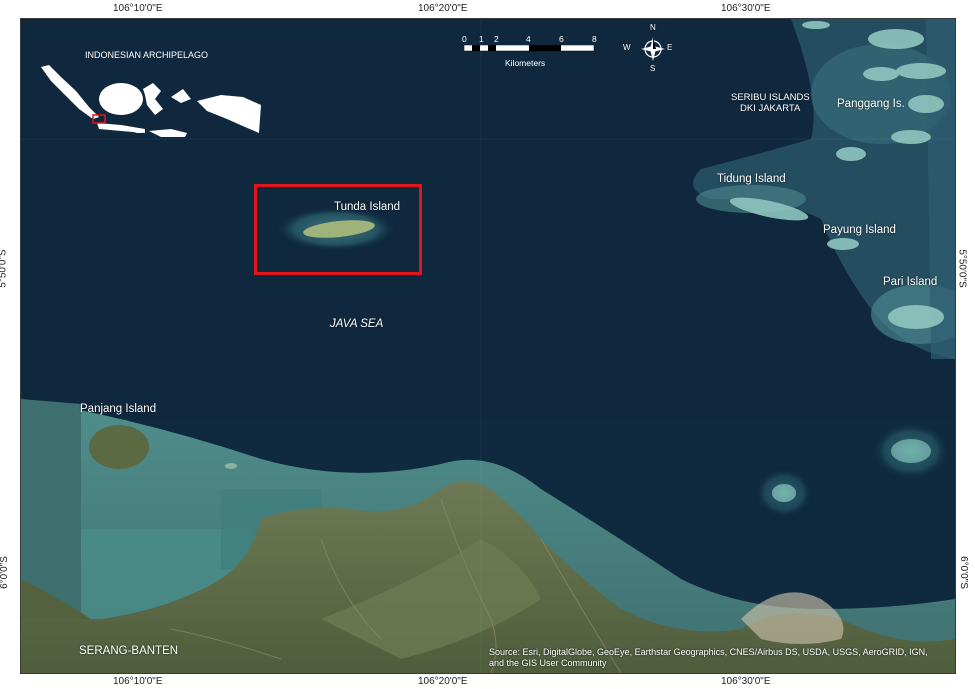 The image size is (975, 689). Describe the element at coordinates (4, 268) in the screenshot. I see `left-coord-1: 5°50'0"S` at that location.